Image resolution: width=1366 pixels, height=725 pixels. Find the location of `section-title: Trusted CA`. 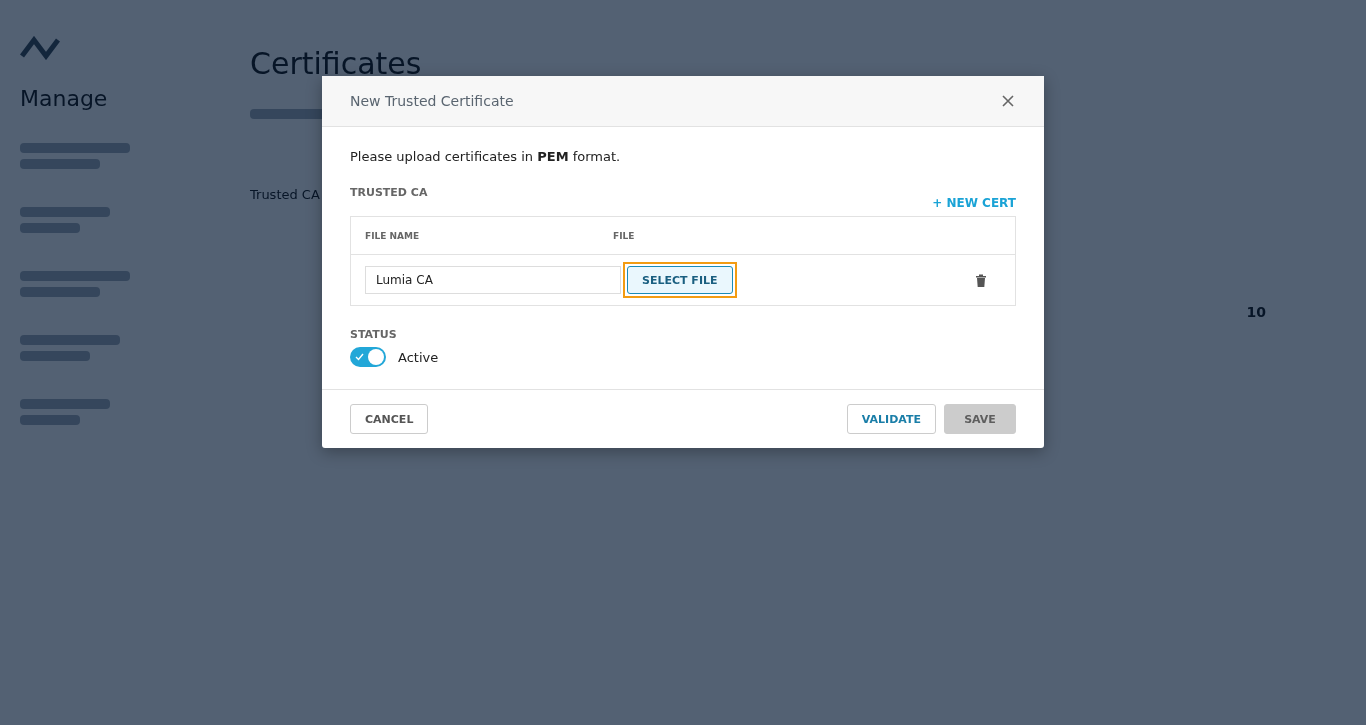

section-title: Trusted CA is located at coordinates (285, 194).